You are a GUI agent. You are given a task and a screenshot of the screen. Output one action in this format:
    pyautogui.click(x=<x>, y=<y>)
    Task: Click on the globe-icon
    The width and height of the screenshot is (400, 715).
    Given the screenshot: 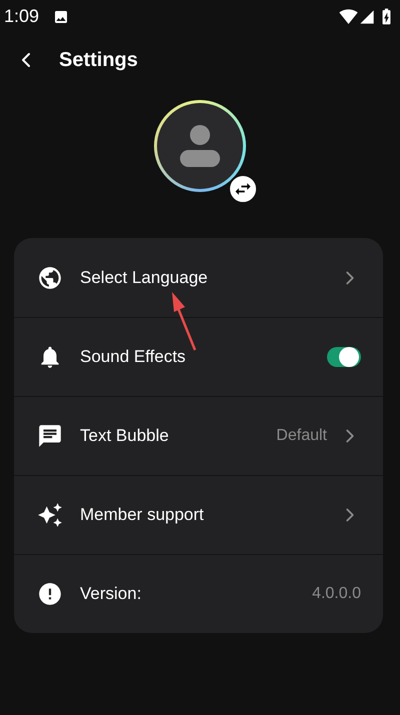 What is the action you would take?
    pyautogui.click(x=50, y=277)
    